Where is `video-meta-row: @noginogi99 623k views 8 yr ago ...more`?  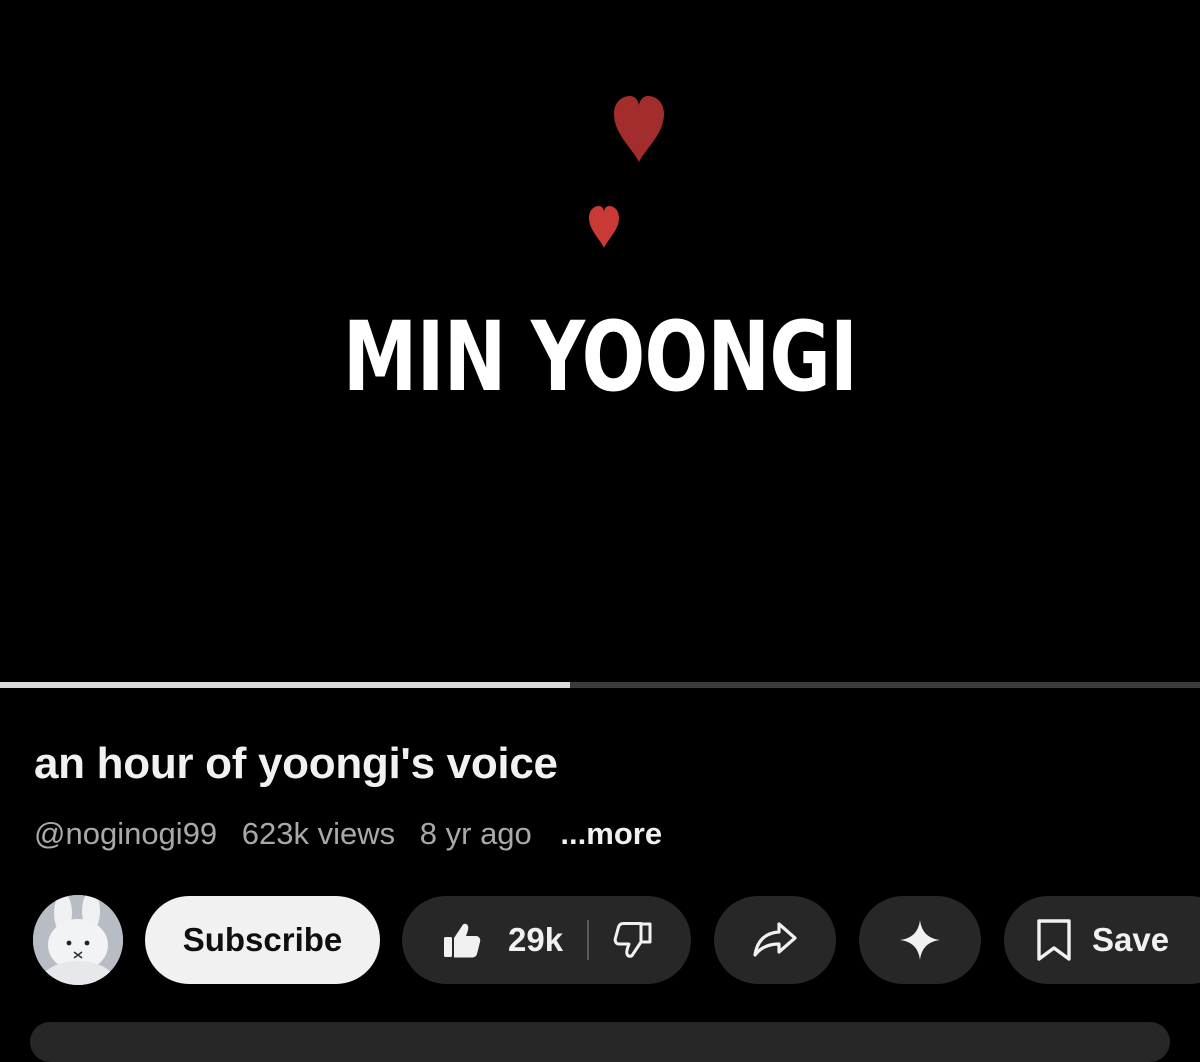 video-meta-row: @noginogi99 623k views 8 yr ago ...more is located at coordinates (356, 834).